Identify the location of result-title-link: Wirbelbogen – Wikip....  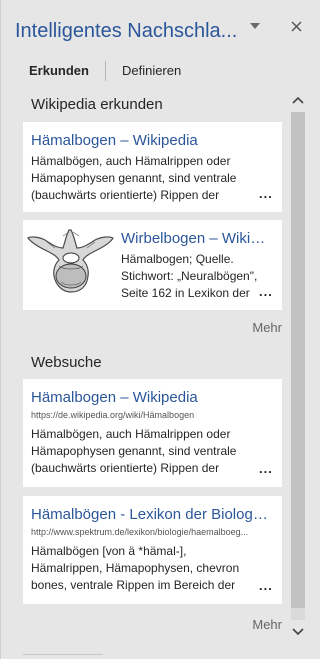
(196, 239).